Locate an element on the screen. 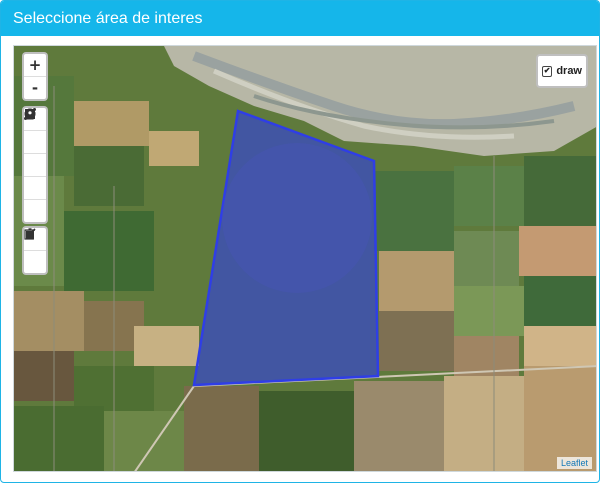  draw-toolbar is located at coordinates (35, 165).